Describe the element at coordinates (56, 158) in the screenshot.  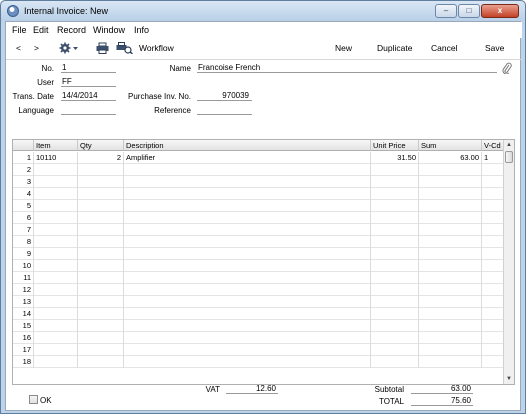
I see `cell-item: 10110` at that location.